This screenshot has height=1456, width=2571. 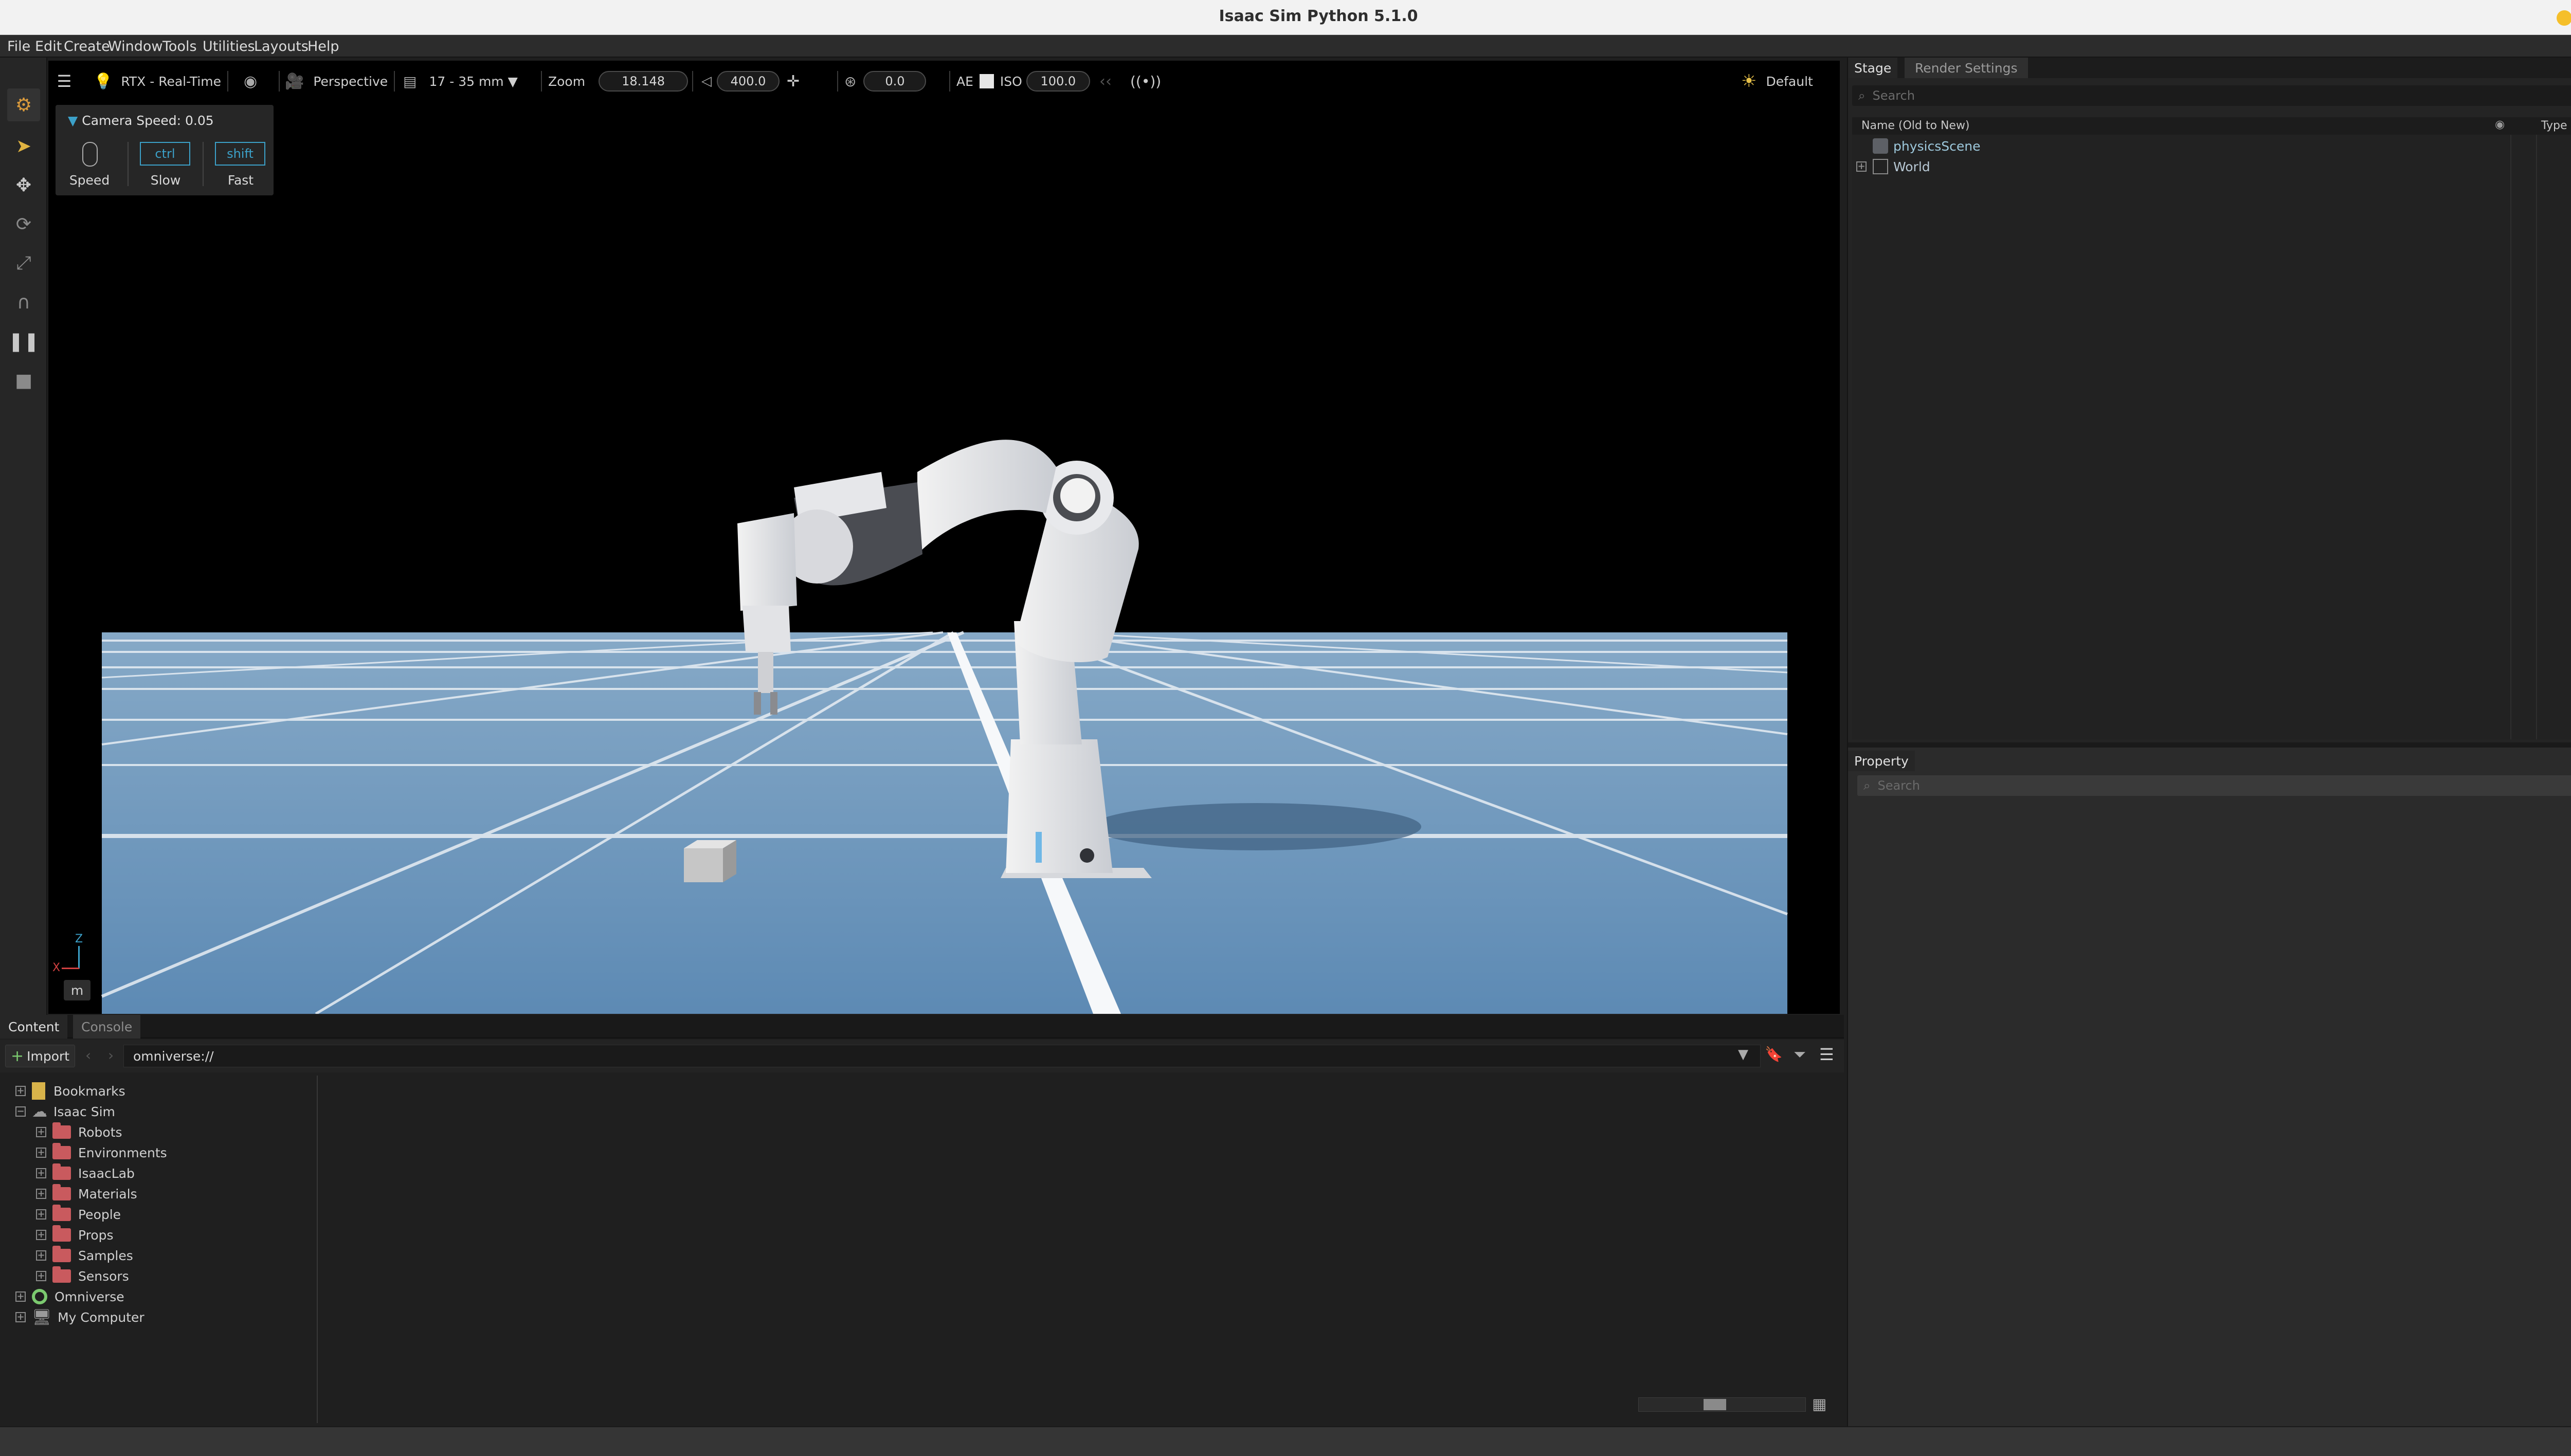 I want to click on column-name: Name (Old to New), so click(x=1915, y=125).